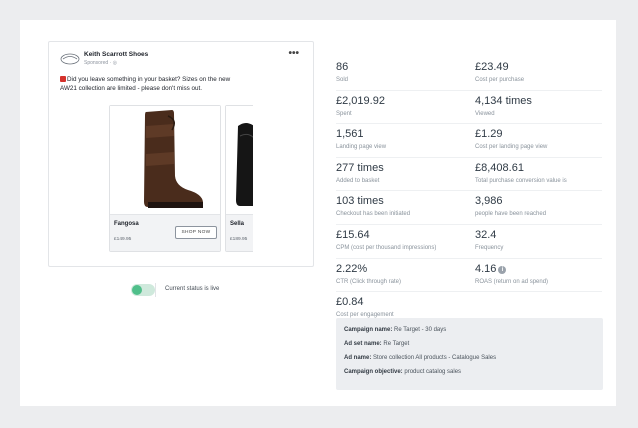 The height and width of the screenshot is (428, 638). What do you see at coordinates (63, 79) in the screenshot?
I see `shopping-bag-icon` at bounding box center [63, 79].